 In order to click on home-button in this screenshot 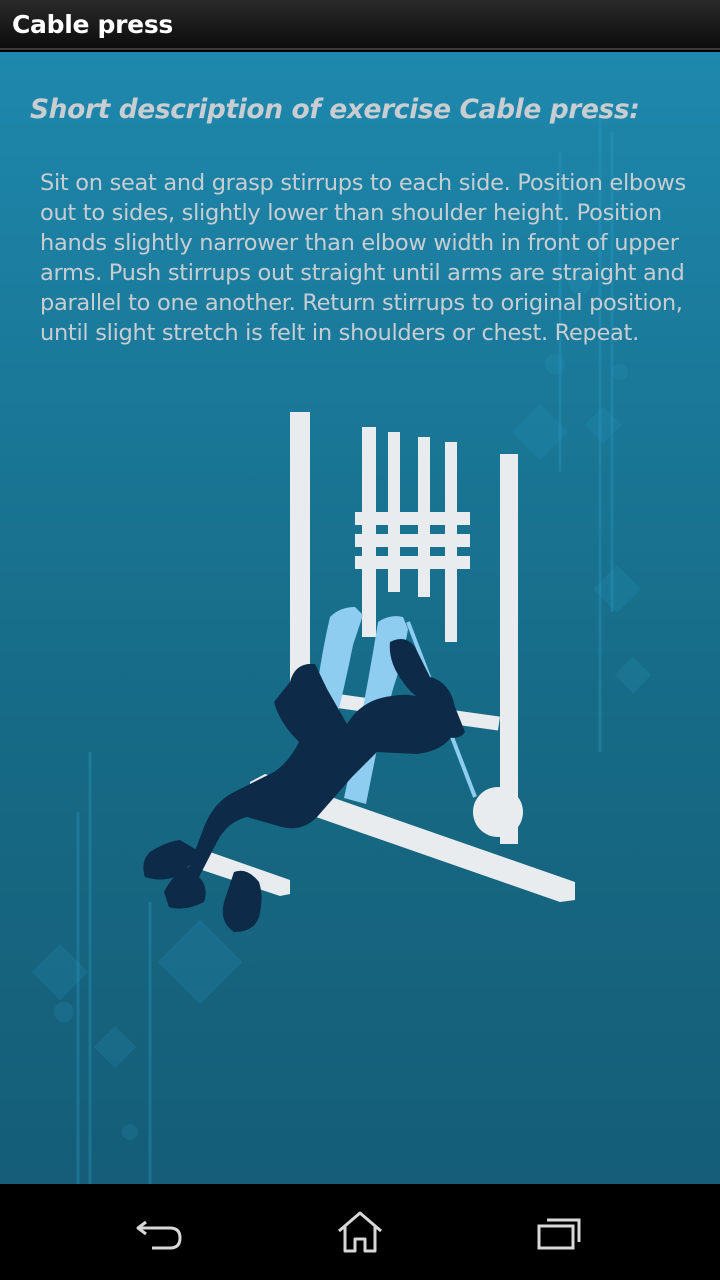, I will do `click(360, 1232)`.